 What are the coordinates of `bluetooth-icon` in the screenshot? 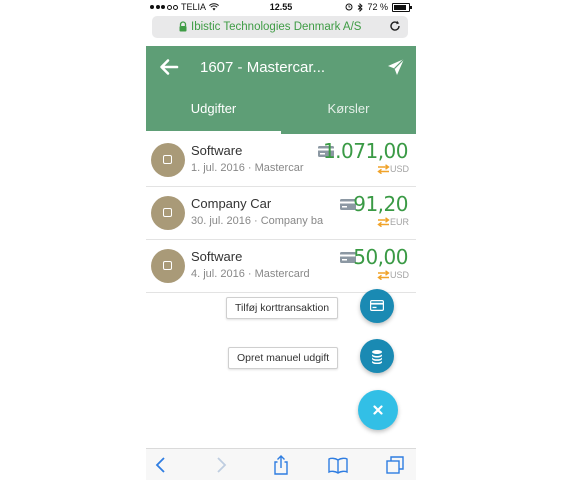 It's located at (361, 7).